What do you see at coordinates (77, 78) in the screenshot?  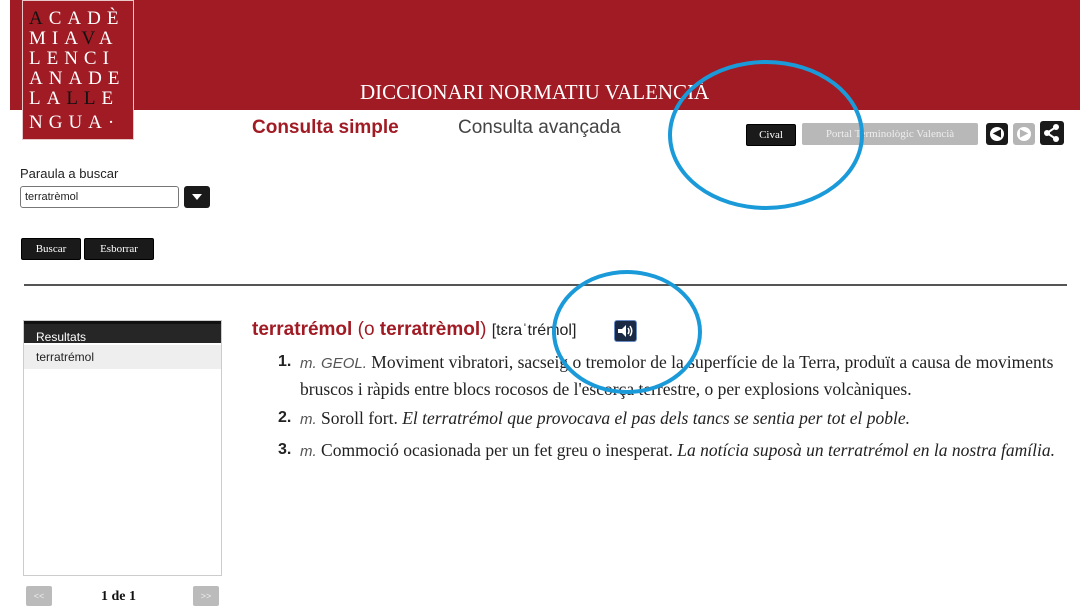 I see `logo-row-4: ANADE` at bounding box center [77, 78].